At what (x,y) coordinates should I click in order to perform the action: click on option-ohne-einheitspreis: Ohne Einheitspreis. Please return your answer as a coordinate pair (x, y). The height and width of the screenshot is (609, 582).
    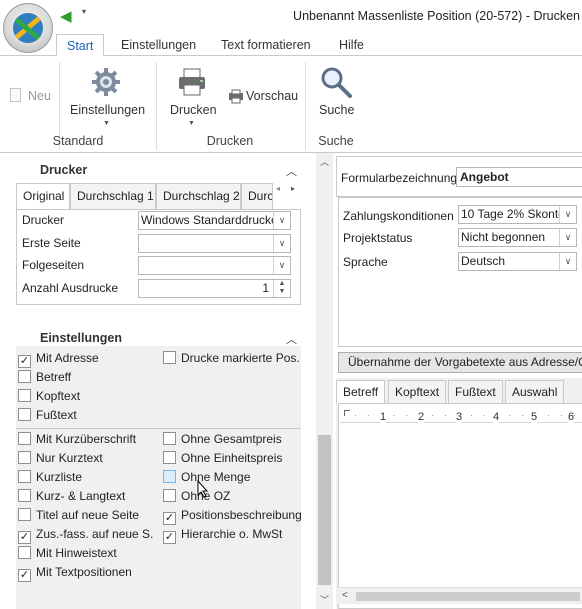
    Looking at the image, I should click on (222, 459).